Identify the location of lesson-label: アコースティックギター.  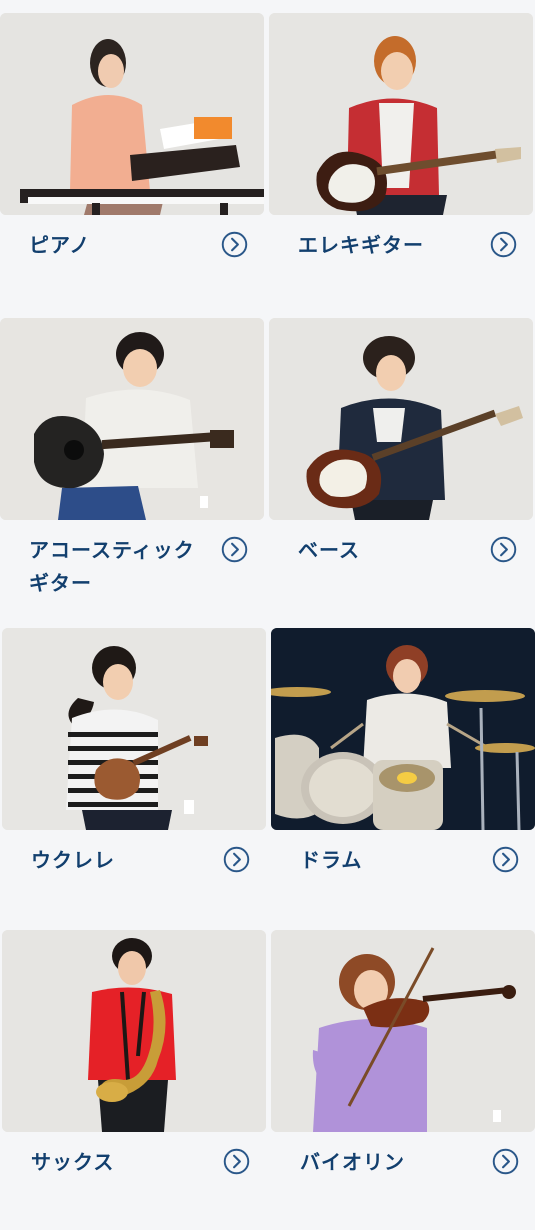
(112, 566).